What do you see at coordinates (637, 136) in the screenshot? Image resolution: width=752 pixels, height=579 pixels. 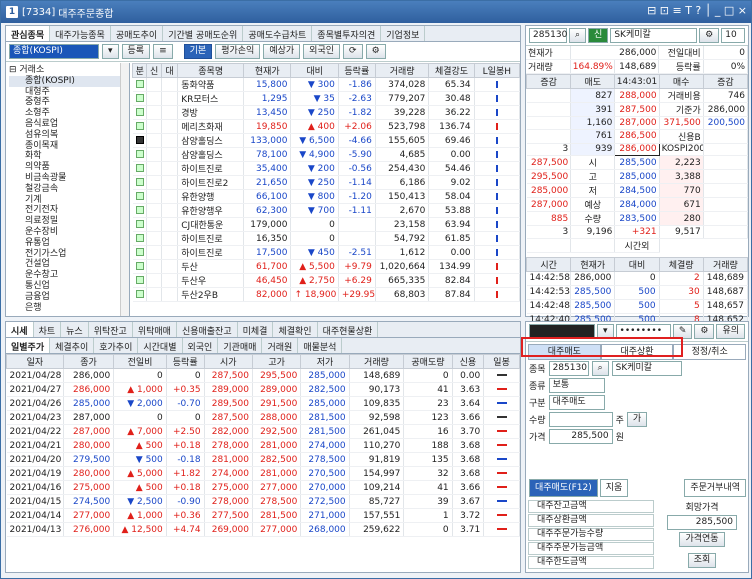 I see `ask-row: 761 286,500 신용B` at bounding box center [637, 136].